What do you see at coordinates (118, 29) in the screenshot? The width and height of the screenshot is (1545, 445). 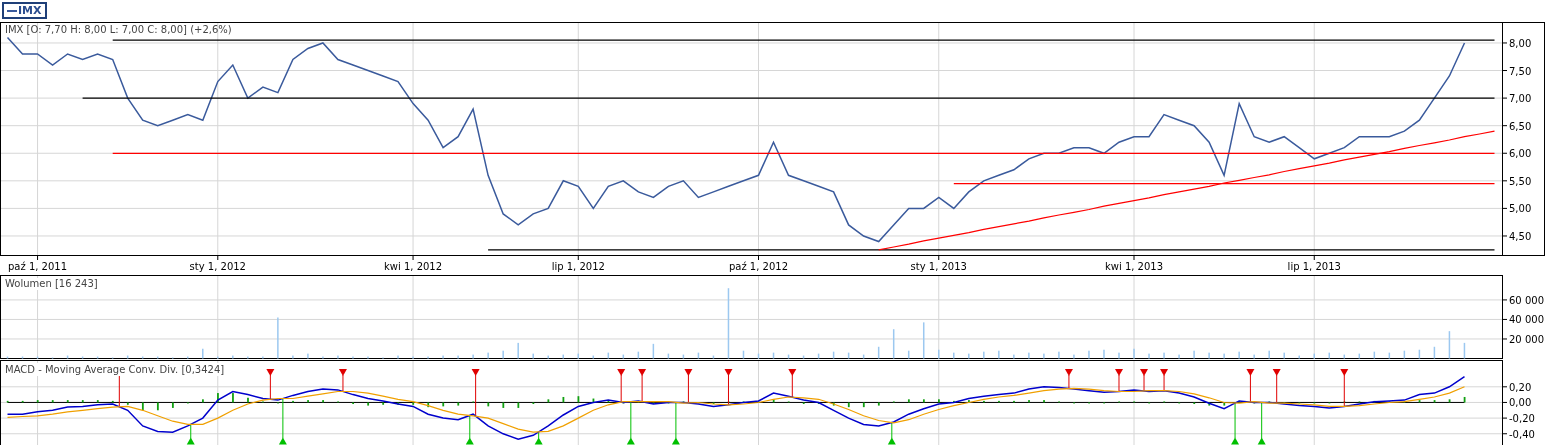 I see `chart-title: IMX [O: 7,70 H: 8,00 L: 7,00 C: 8,00] (+2,6%)` at bounding box center [118, 29].